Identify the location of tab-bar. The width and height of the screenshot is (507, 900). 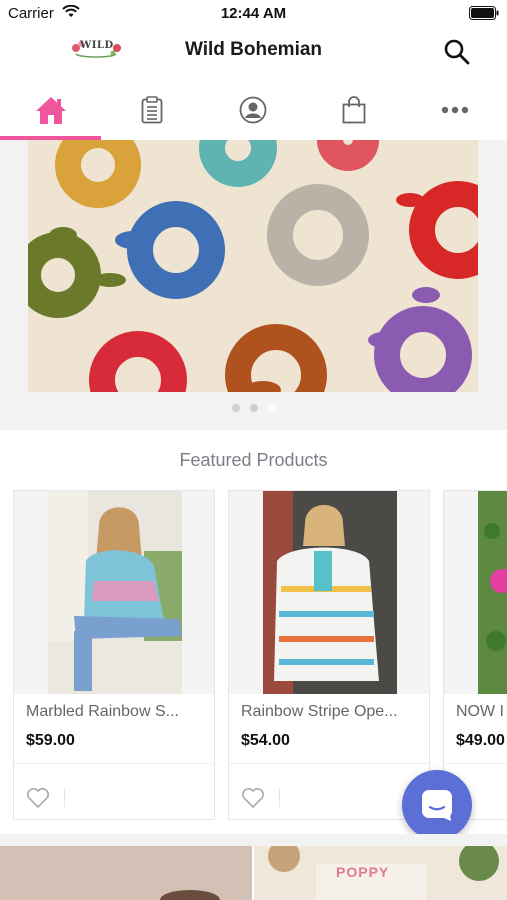
(253, 111).